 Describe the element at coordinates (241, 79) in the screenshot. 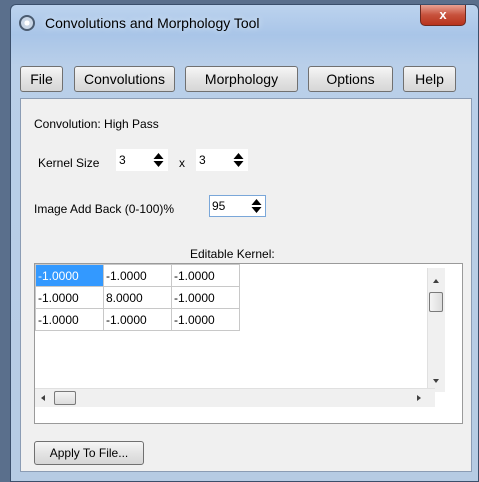

I see `morphology-button: Morphology` at that location.